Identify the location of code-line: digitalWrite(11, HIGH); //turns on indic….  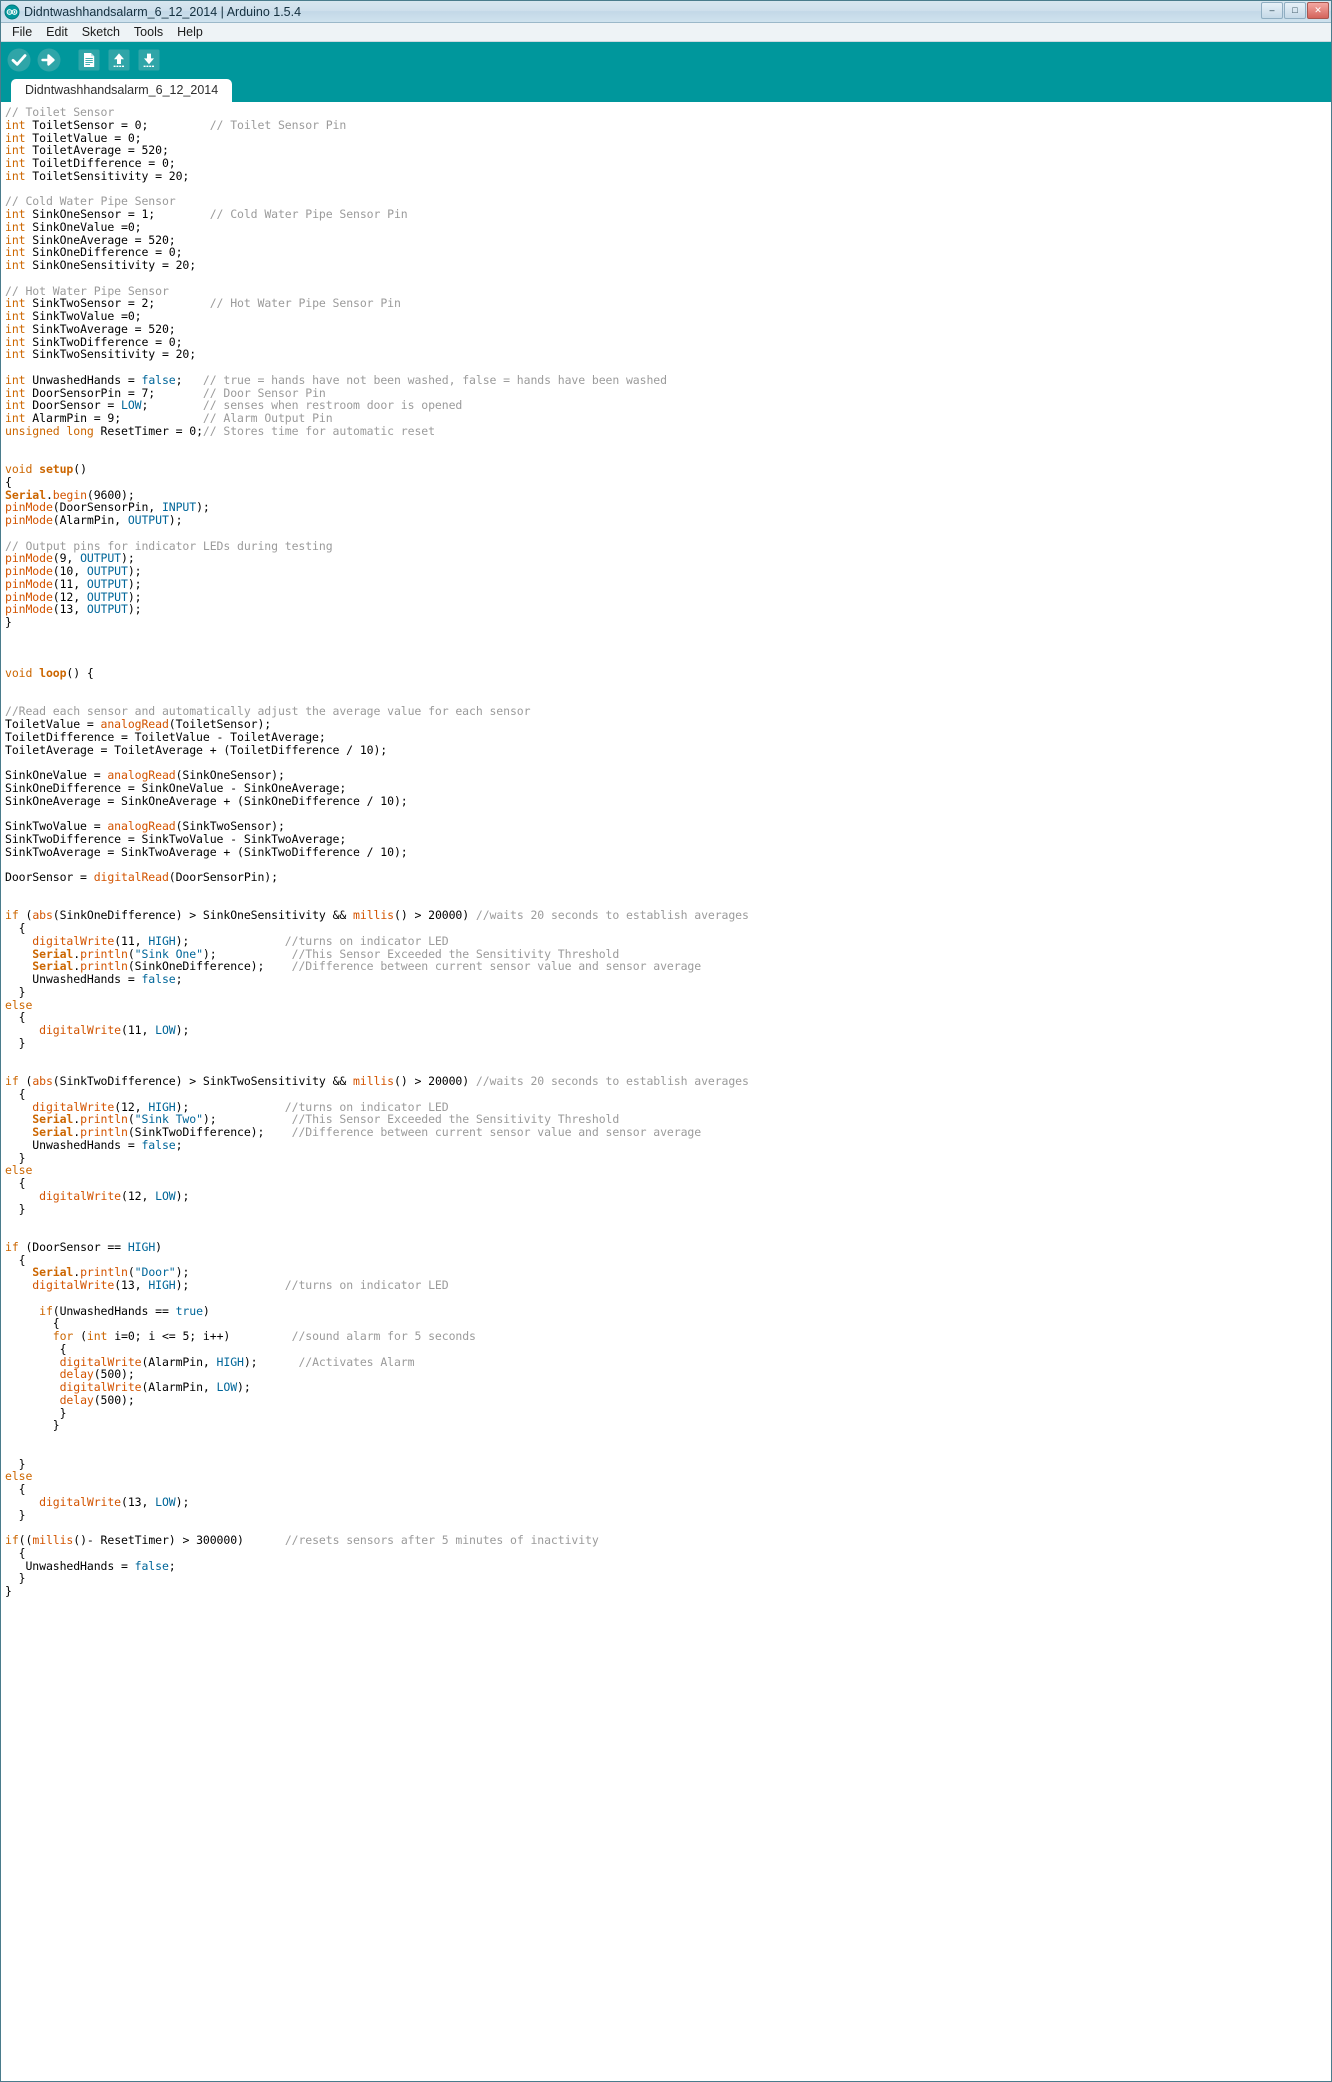
(240, 940).